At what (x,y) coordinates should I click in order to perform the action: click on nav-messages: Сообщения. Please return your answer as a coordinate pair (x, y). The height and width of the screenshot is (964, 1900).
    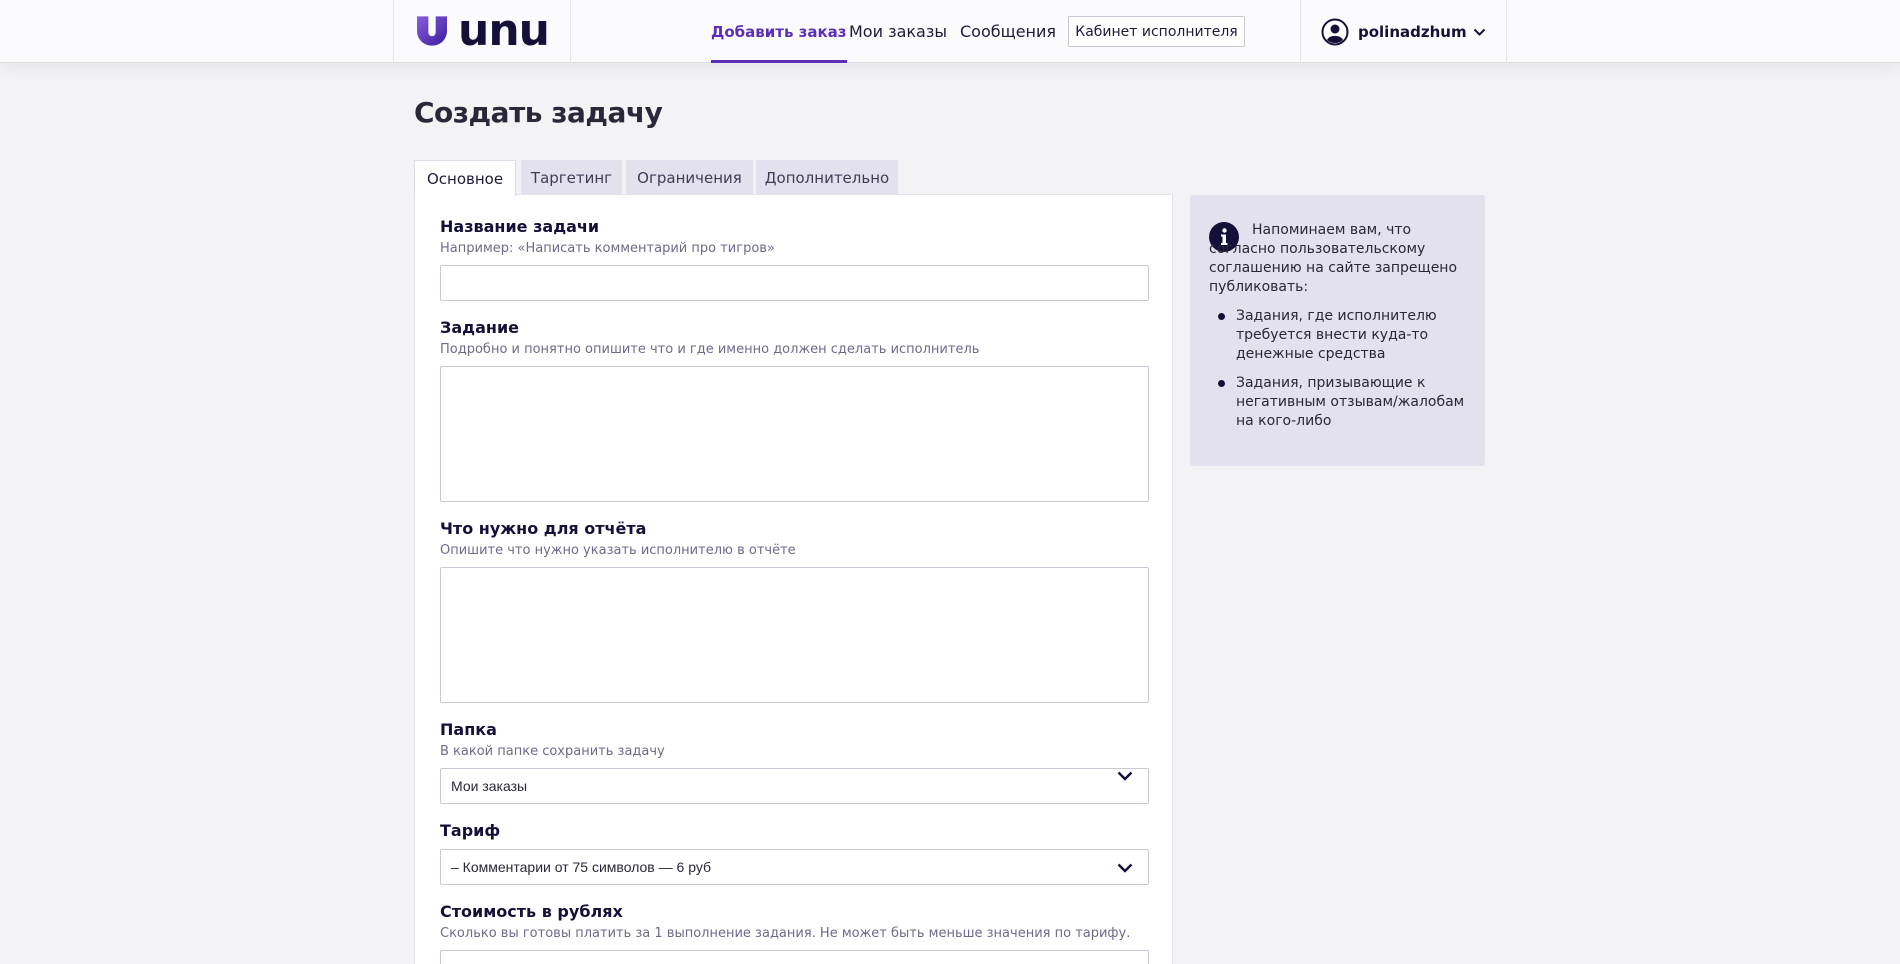
    Looking at the image, I should click on (1008, 31).